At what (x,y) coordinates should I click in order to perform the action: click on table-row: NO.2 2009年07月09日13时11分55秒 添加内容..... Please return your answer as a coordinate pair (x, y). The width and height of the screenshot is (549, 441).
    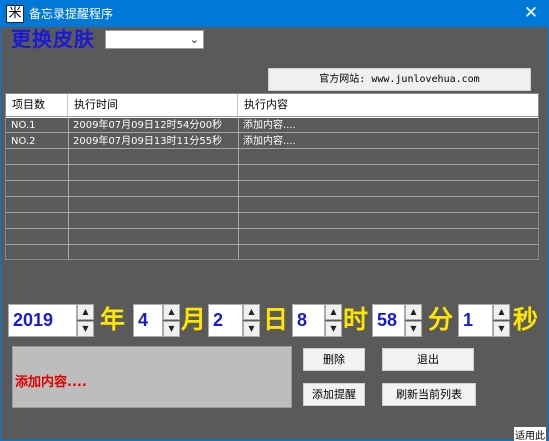
    Looking at the image, I should click on (272, 141).